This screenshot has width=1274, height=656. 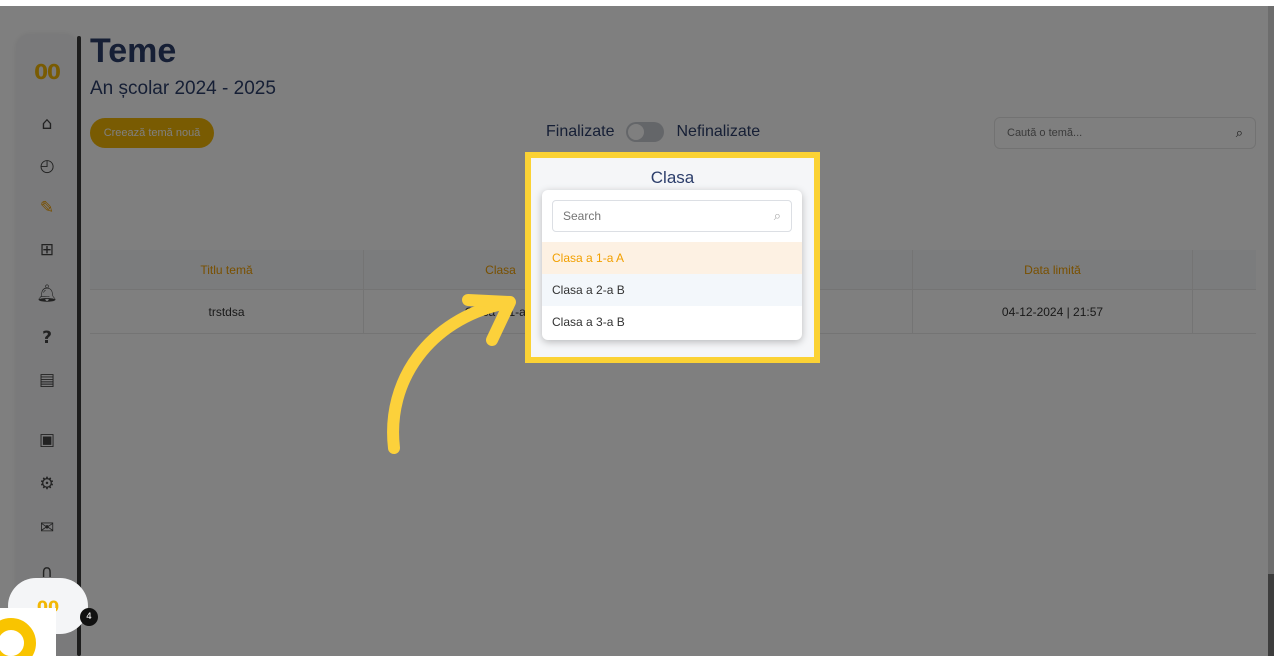 What do you see at coordinates (89, 617) in the screenshot?
I see `notification-badge: 4` at bounding box center [89, 617].